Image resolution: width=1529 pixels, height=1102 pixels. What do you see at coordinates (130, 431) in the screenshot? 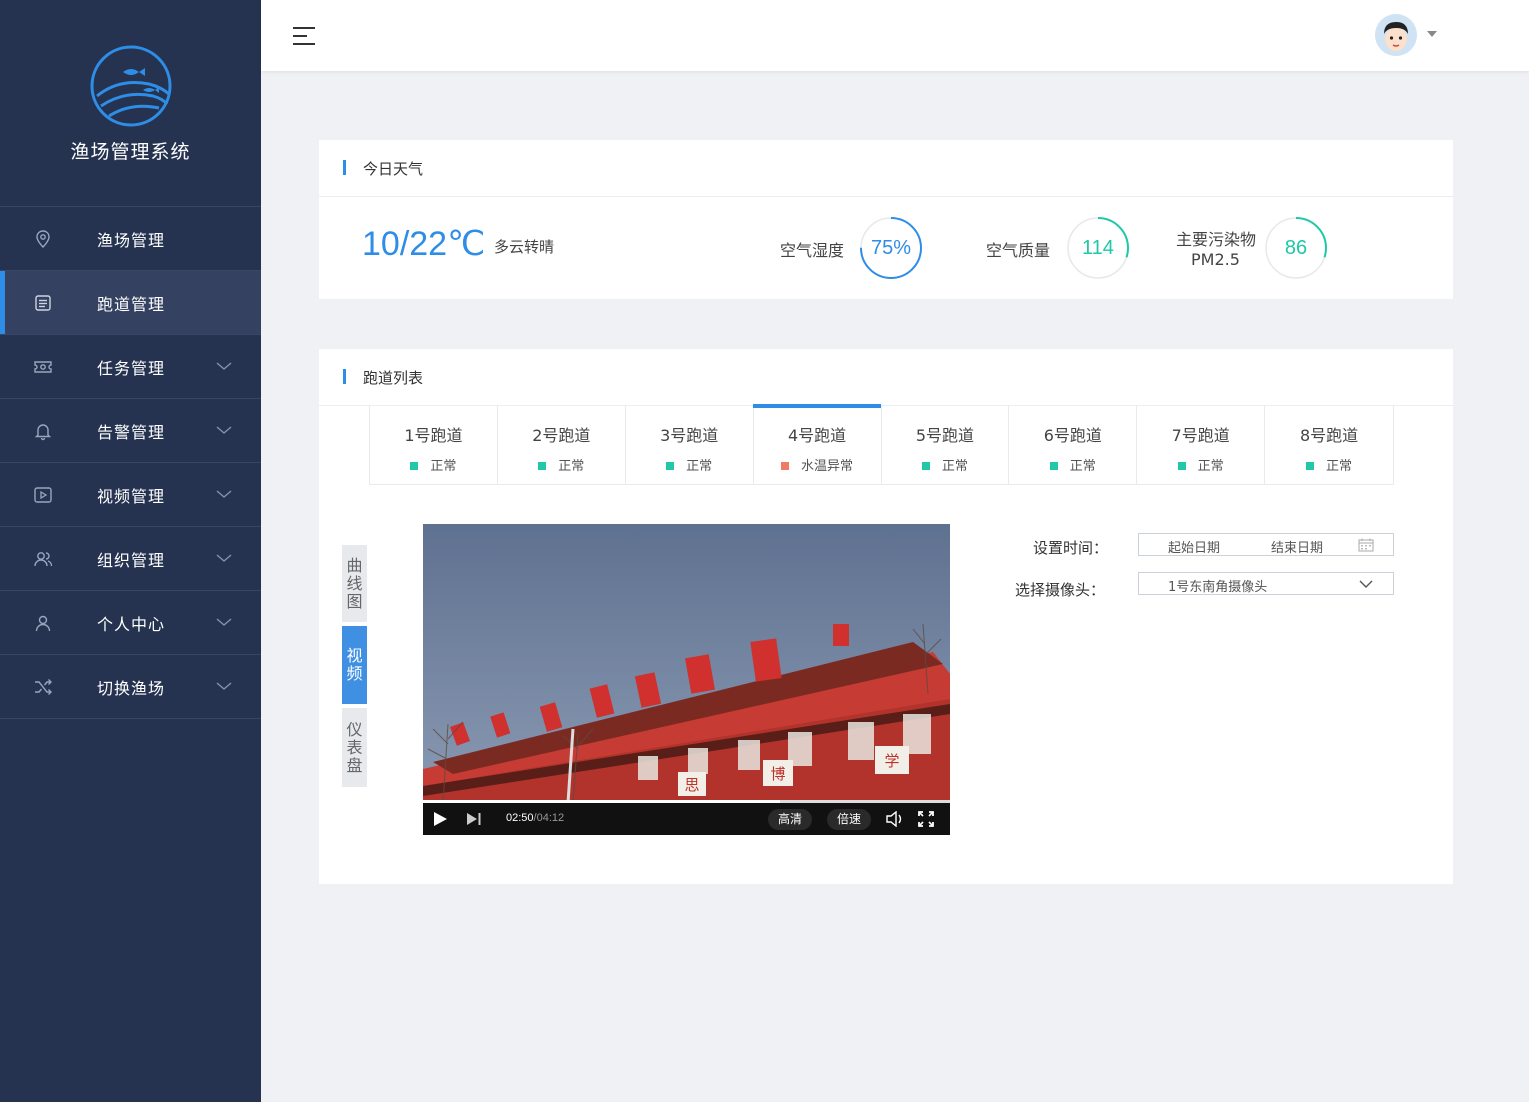
I see `sidebar-item-alarms: 告警管理` at bounding box center [130, 431].